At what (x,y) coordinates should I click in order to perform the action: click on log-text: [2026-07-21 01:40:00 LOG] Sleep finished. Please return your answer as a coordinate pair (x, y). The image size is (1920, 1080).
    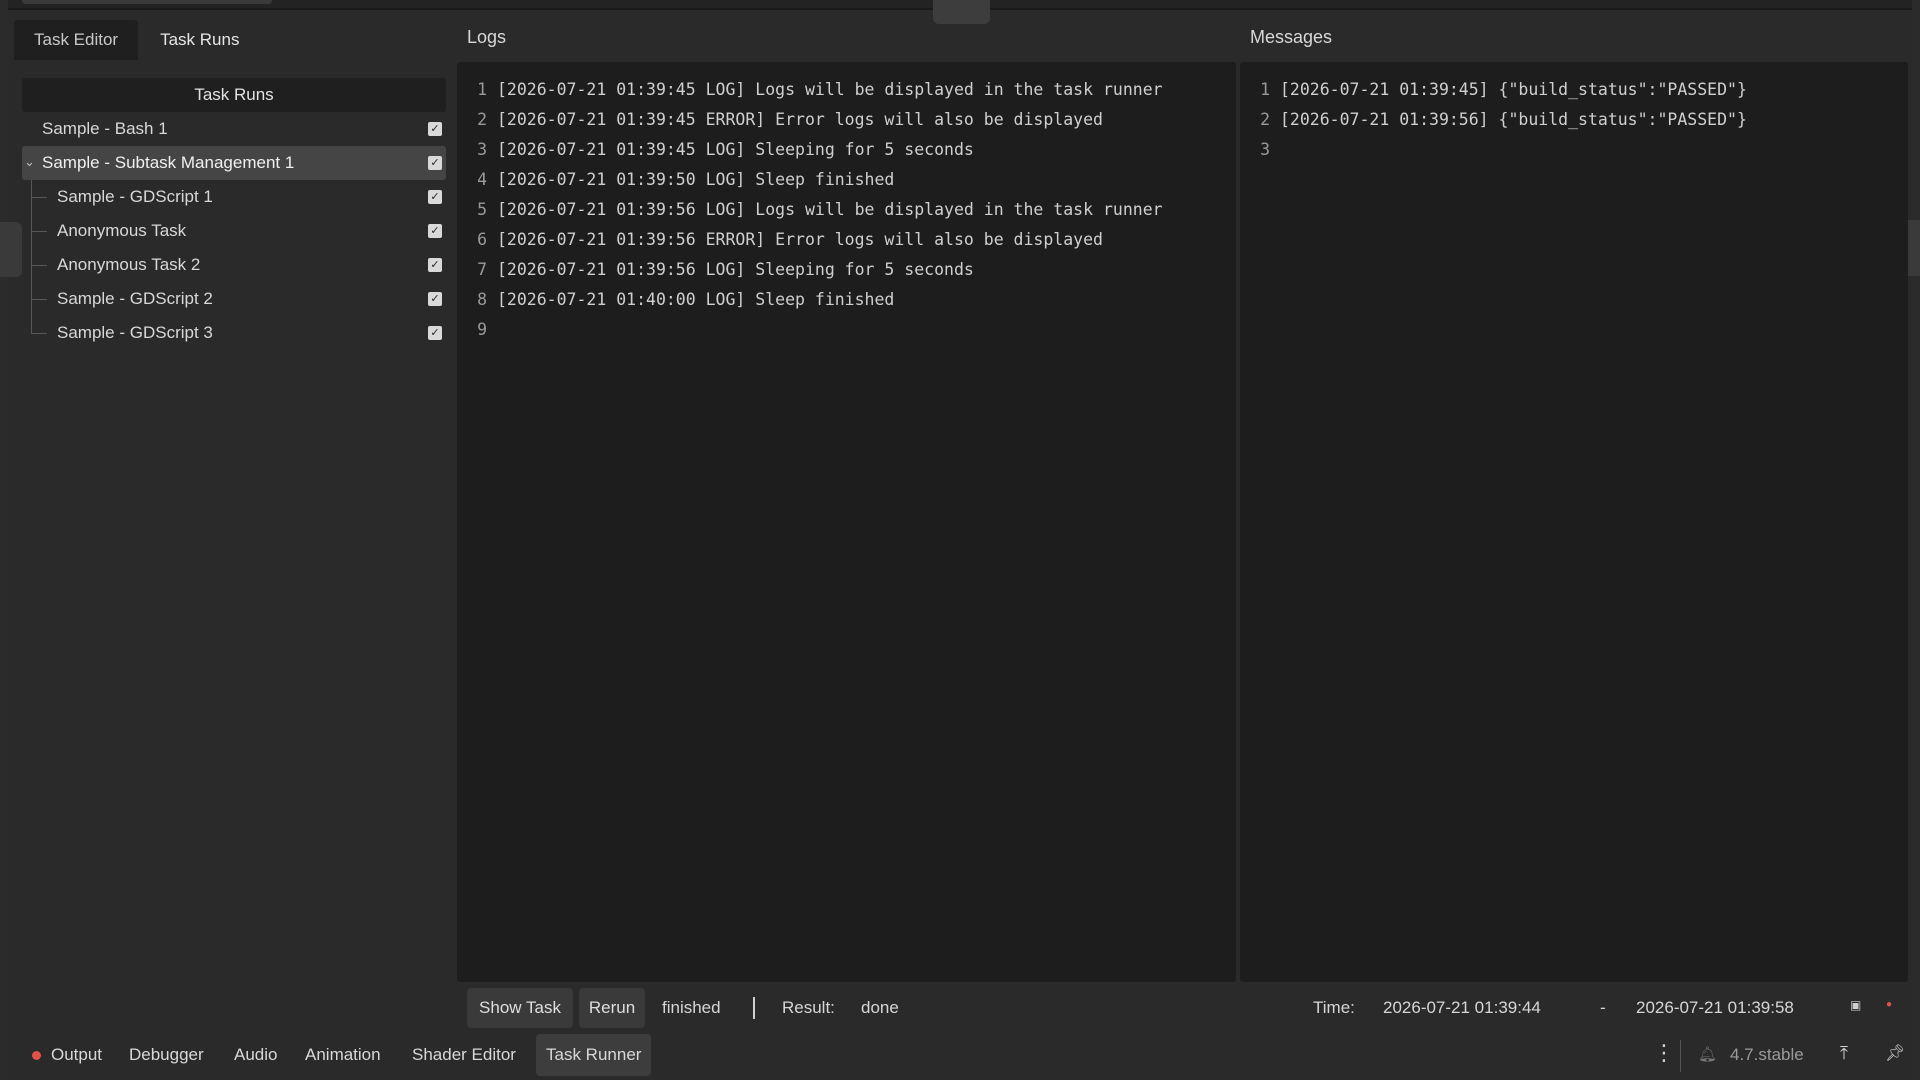
    Looking at the image, I should click on (696, 299).